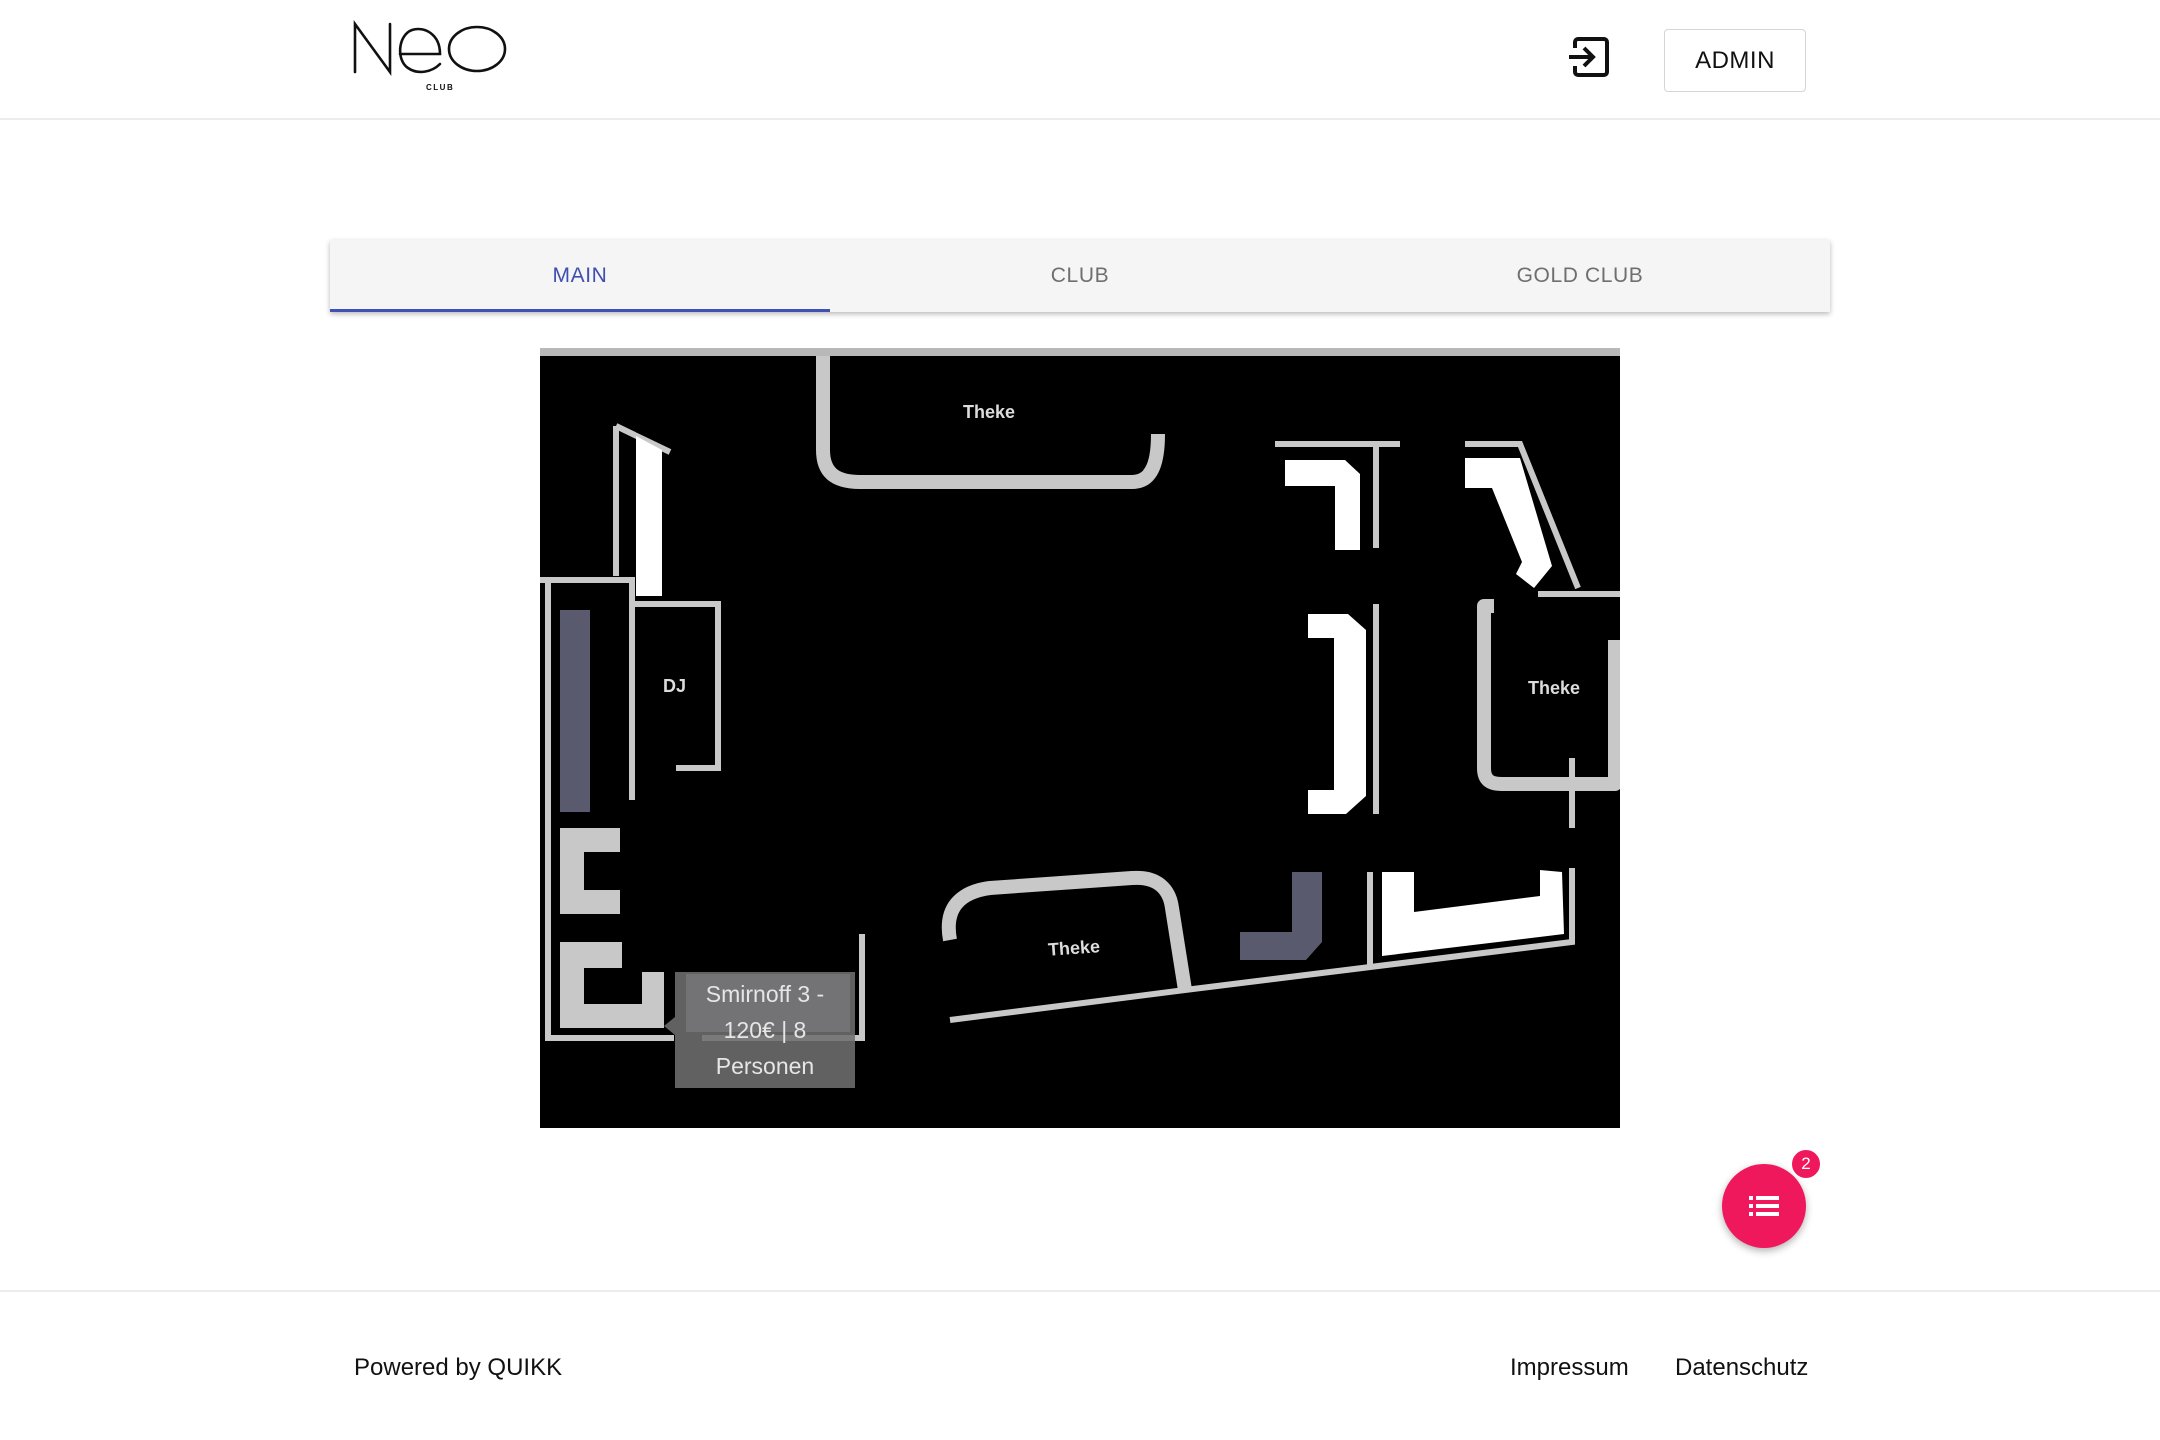  What do you see at coordinates (1741, 1368) in the screenshot?
I see `datenschutz-link: Datenschutz` at bounding box center [1741, 1368].